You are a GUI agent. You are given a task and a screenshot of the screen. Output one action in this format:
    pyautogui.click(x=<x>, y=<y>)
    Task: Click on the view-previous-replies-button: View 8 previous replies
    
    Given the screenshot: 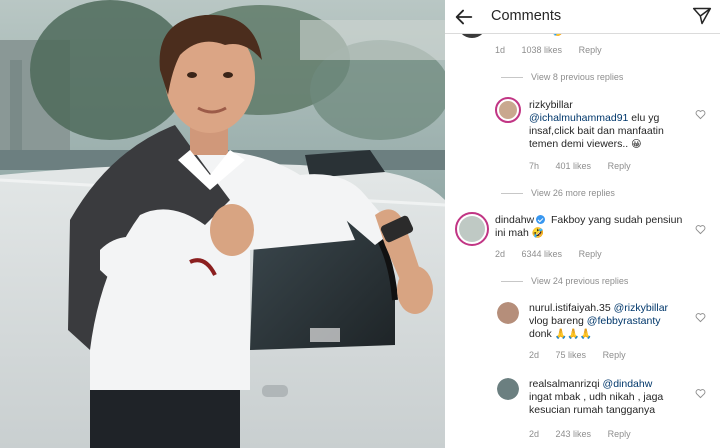 What is the action you would take?
    pyautogui.click(x=562, y=77)
    